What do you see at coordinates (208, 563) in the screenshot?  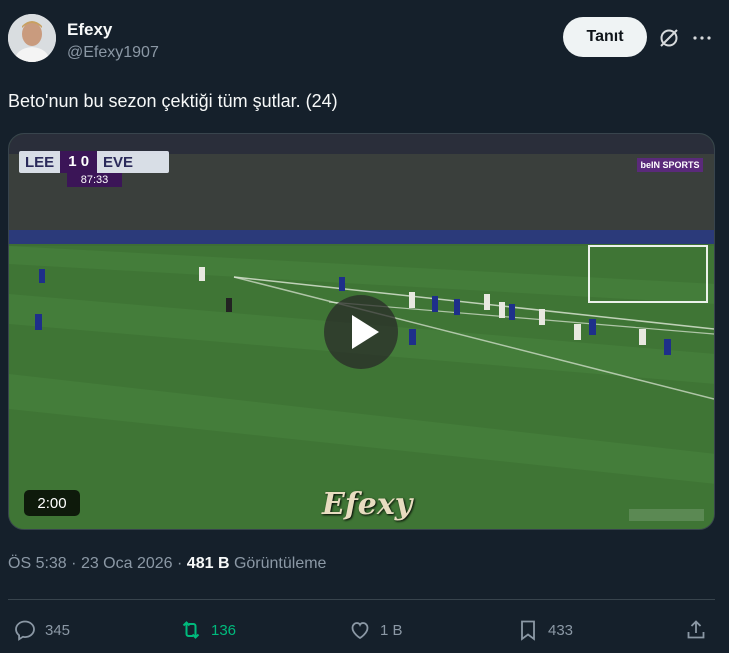 I see `views-count: 481 B` at bounding box center [208, 563].